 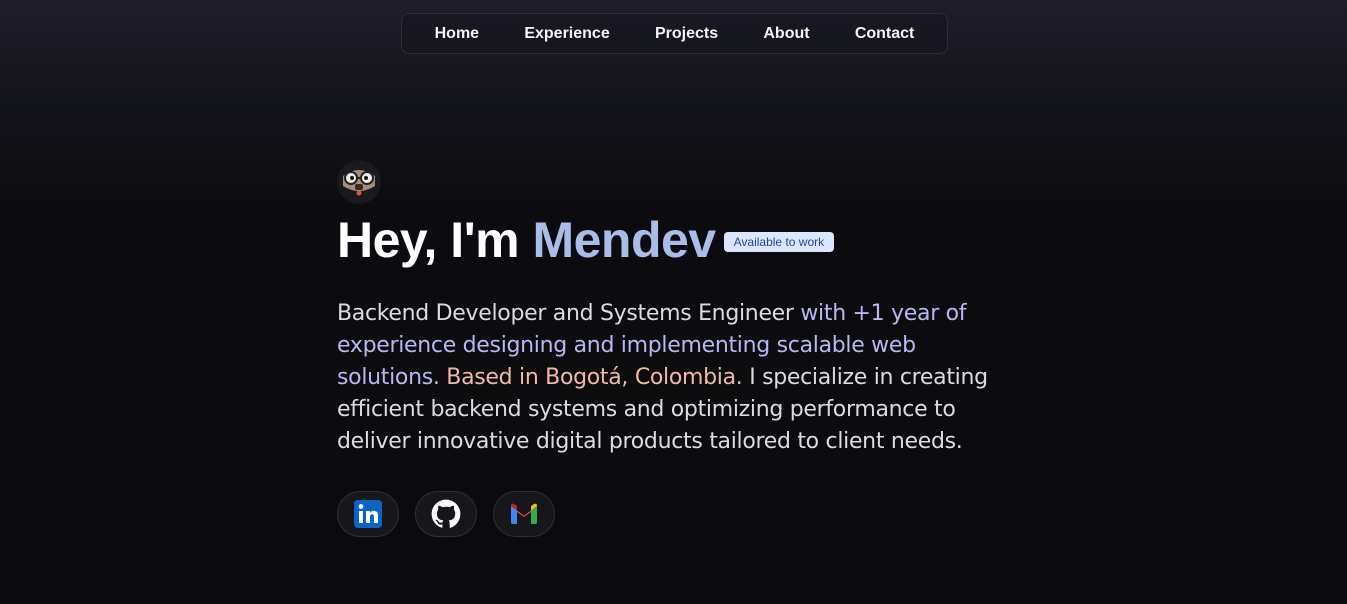 I want to click on bio-role: Backend Developer and Systems Engineer, so click(x=565, y=313).